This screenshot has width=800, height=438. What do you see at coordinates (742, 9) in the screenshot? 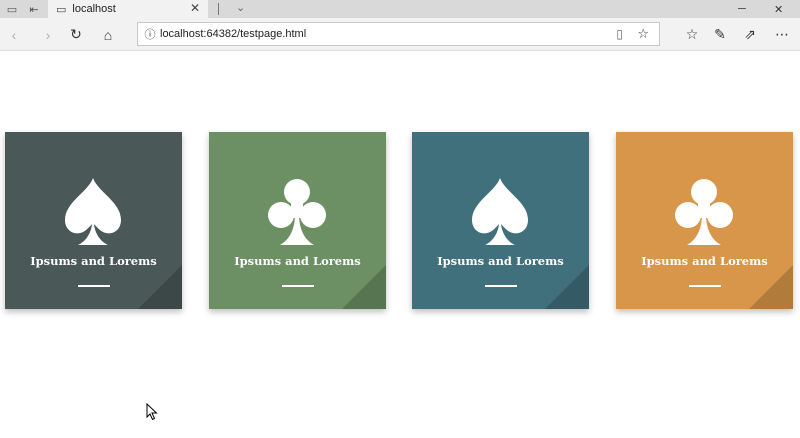
I see `minimize-icon: ─` at bounding box center [742, 9].